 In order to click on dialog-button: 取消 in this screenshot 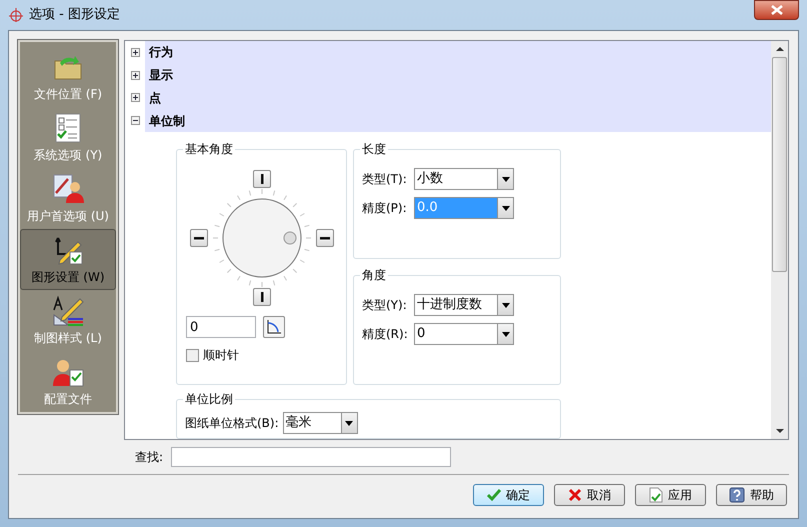, I will do `click(589, 495)`.